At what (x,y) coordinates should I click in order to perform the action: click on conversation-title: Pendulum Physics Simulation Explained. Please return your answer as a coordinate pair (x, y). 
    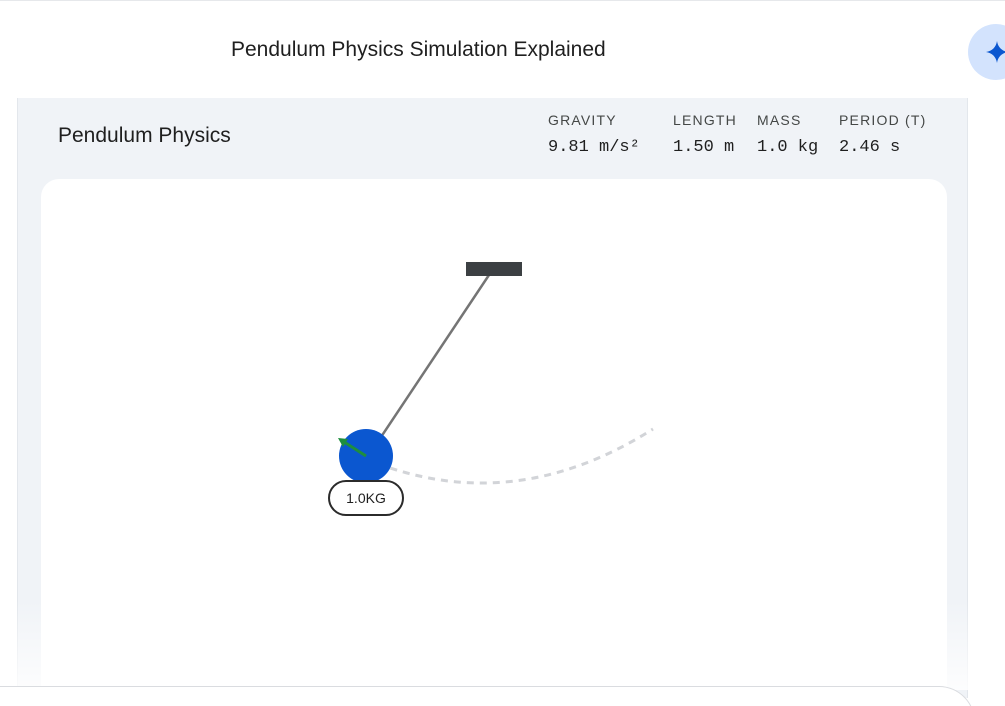
    Looking at the image, I should click on (418, 49).